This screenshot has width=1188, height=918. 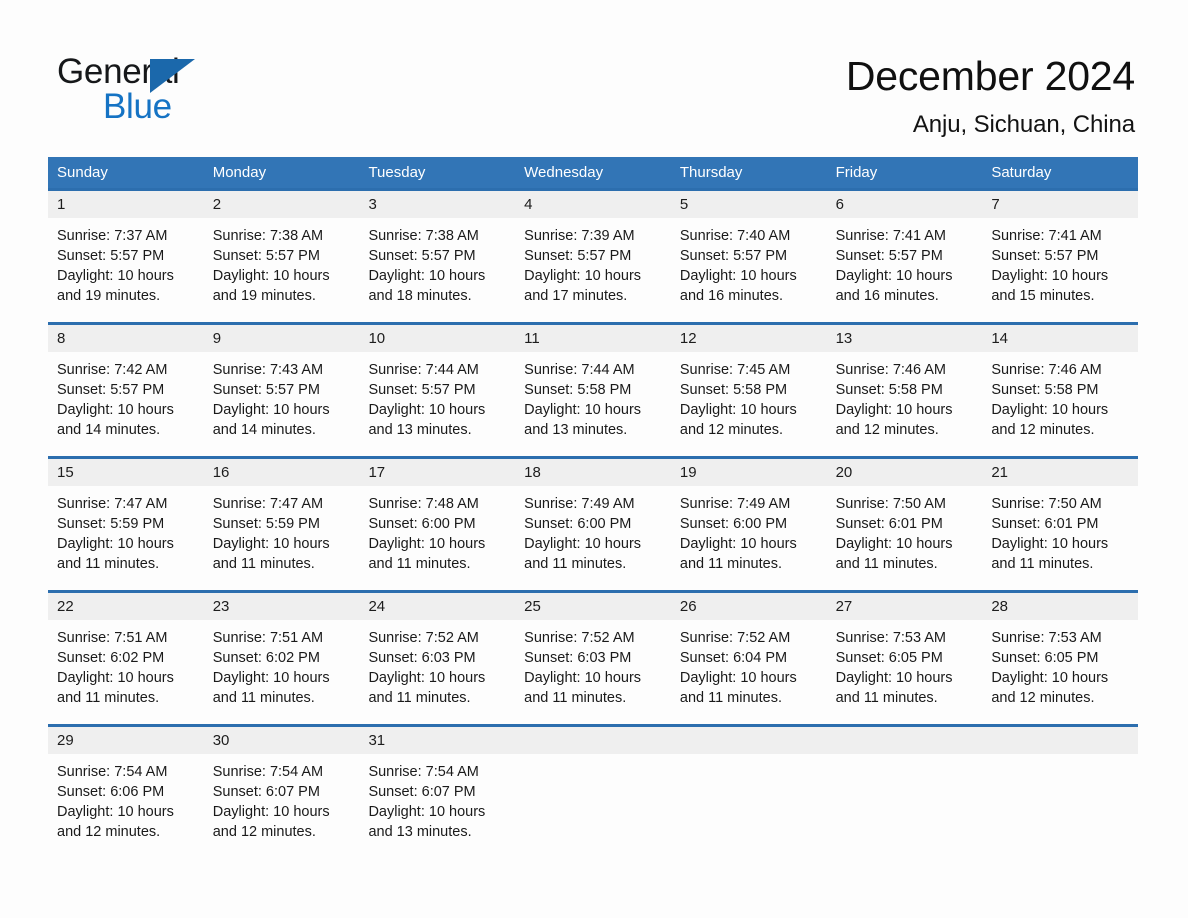 What do you see at coordinates (749, 338) in the screenshot?
I see `day-number: 12` at bounding box center [749, 338].